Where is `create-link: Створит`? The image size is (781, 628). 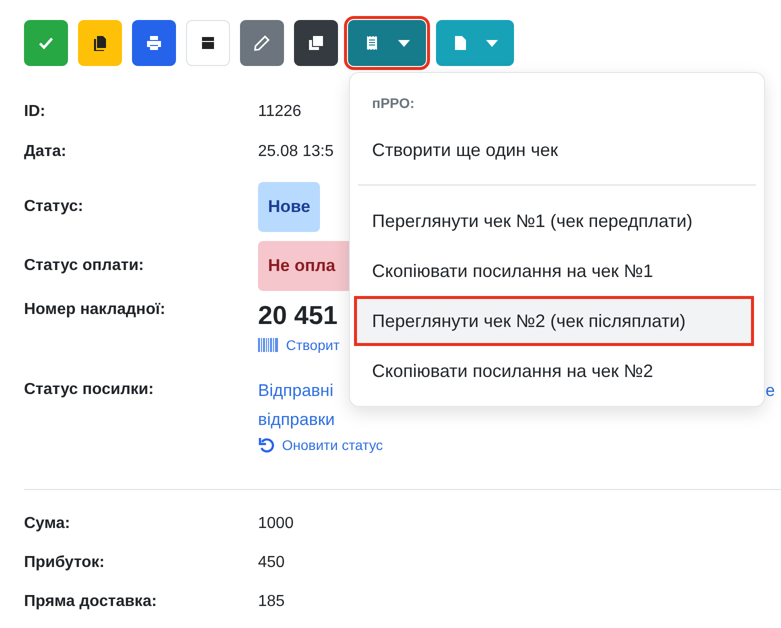
create-link: Створит is located at coordinates (299, 345).